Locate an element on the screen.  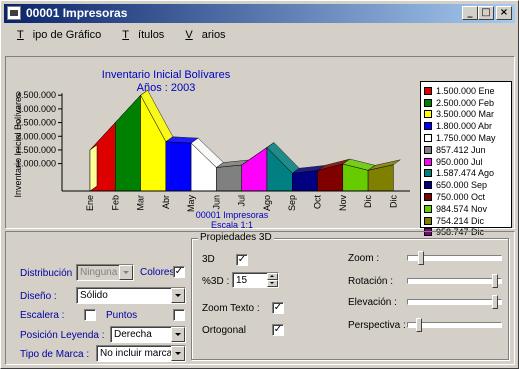
legend-label: 3.500.000 Mar is located at coordinates (465, 114).